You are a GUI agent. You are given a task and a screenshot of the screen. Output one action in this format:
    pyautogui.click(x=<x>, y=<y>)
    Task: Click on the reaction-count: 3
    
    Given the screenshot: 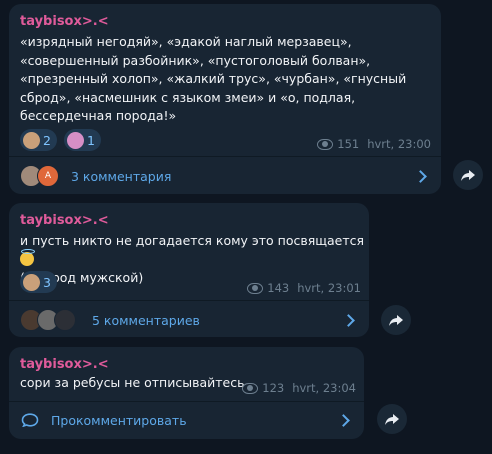 What is the action you would take?
    pyautogui.click(x=47, y=282)
    